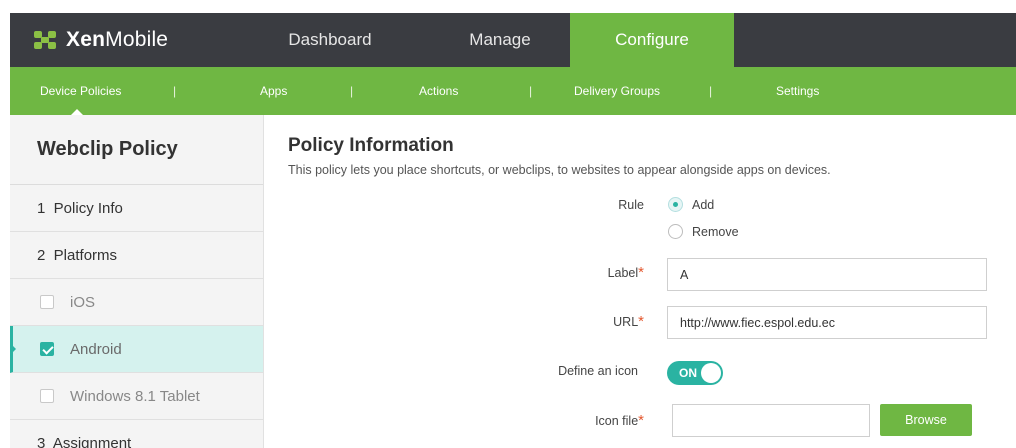  I want to click on platform-label: Android, so click(96, 349).